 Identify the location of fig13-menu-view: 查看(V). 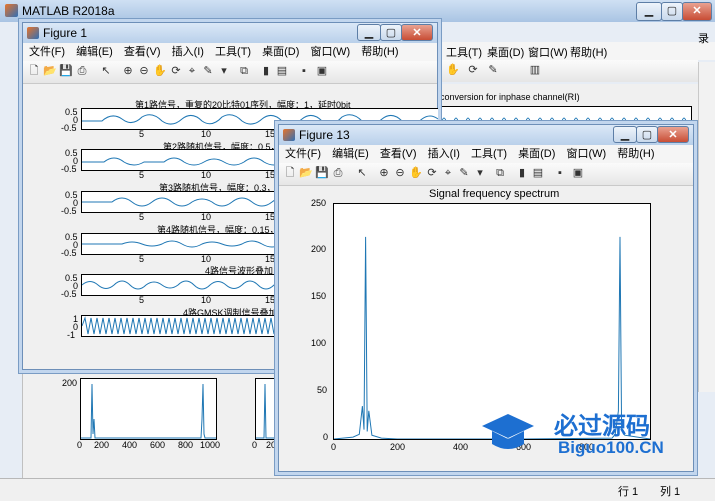
(395, 154).